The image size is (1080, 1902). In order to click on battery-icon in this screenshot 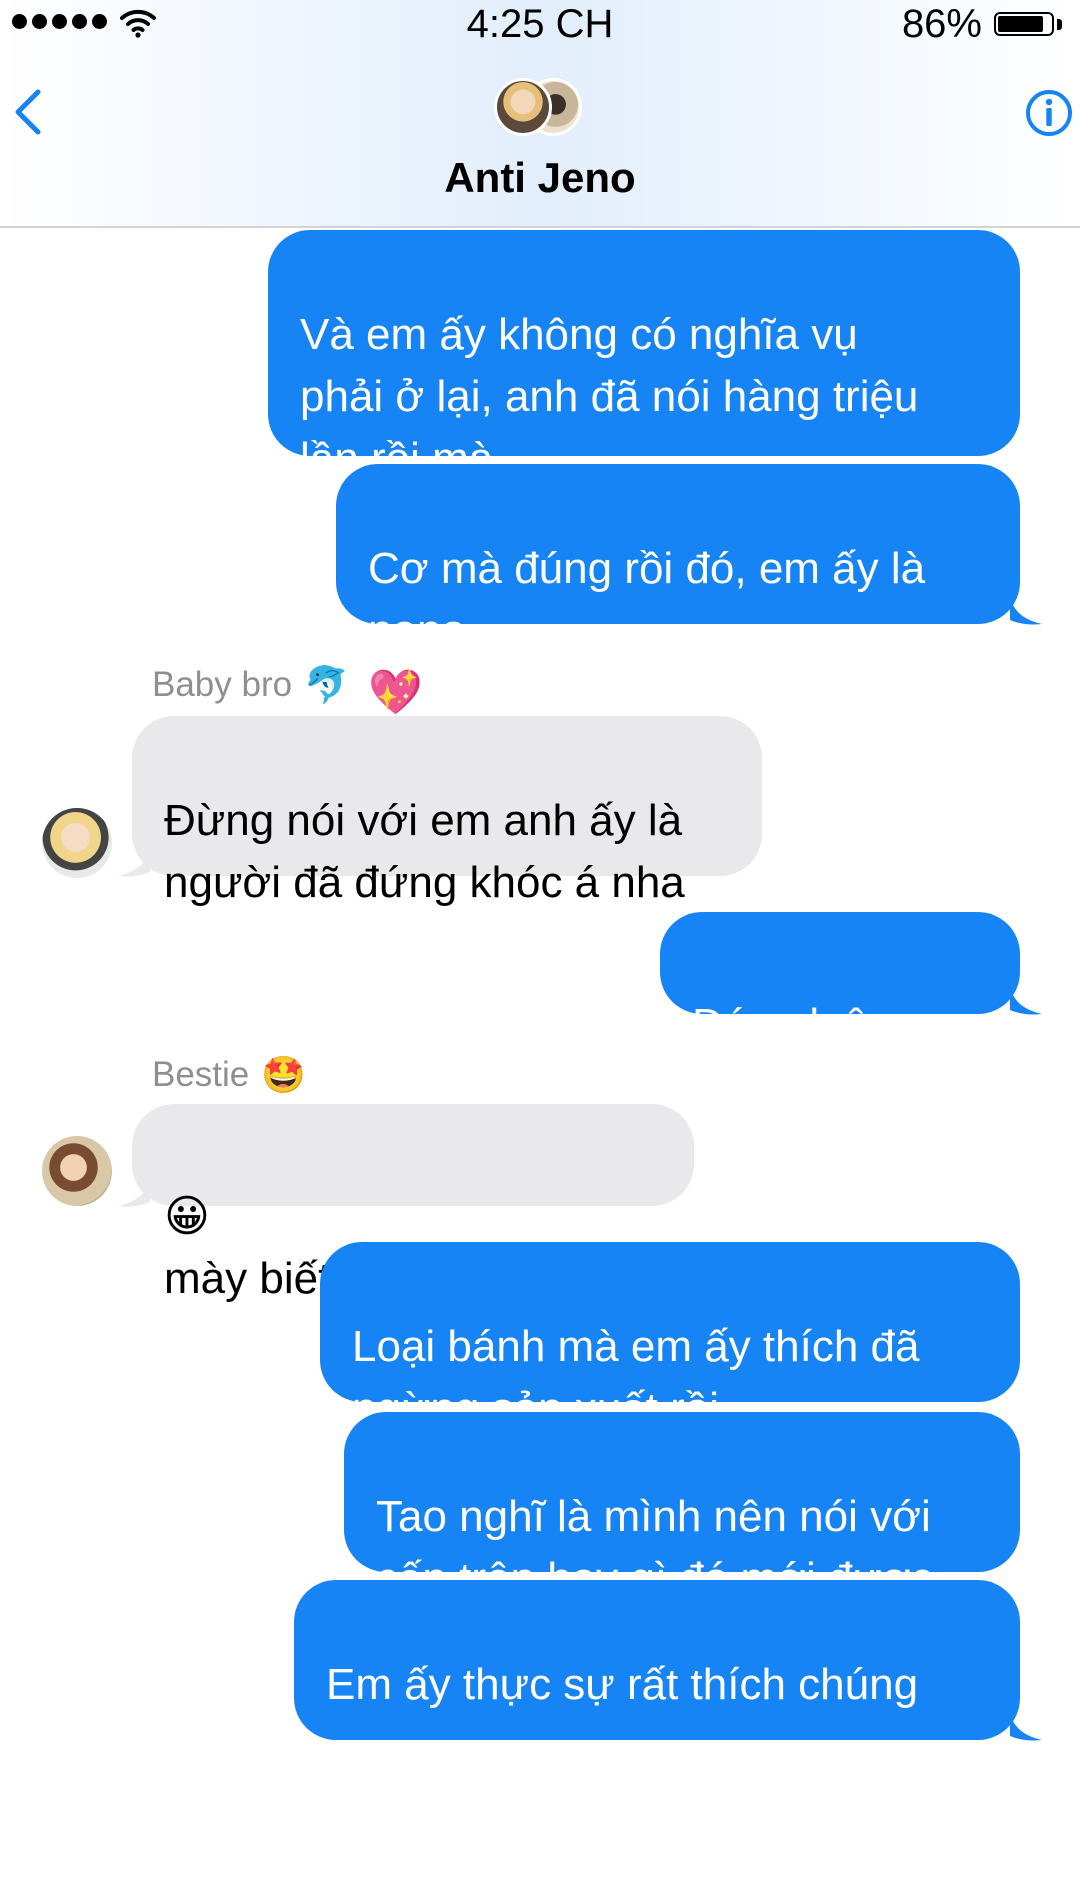, I will do `click(1024, 24)`.